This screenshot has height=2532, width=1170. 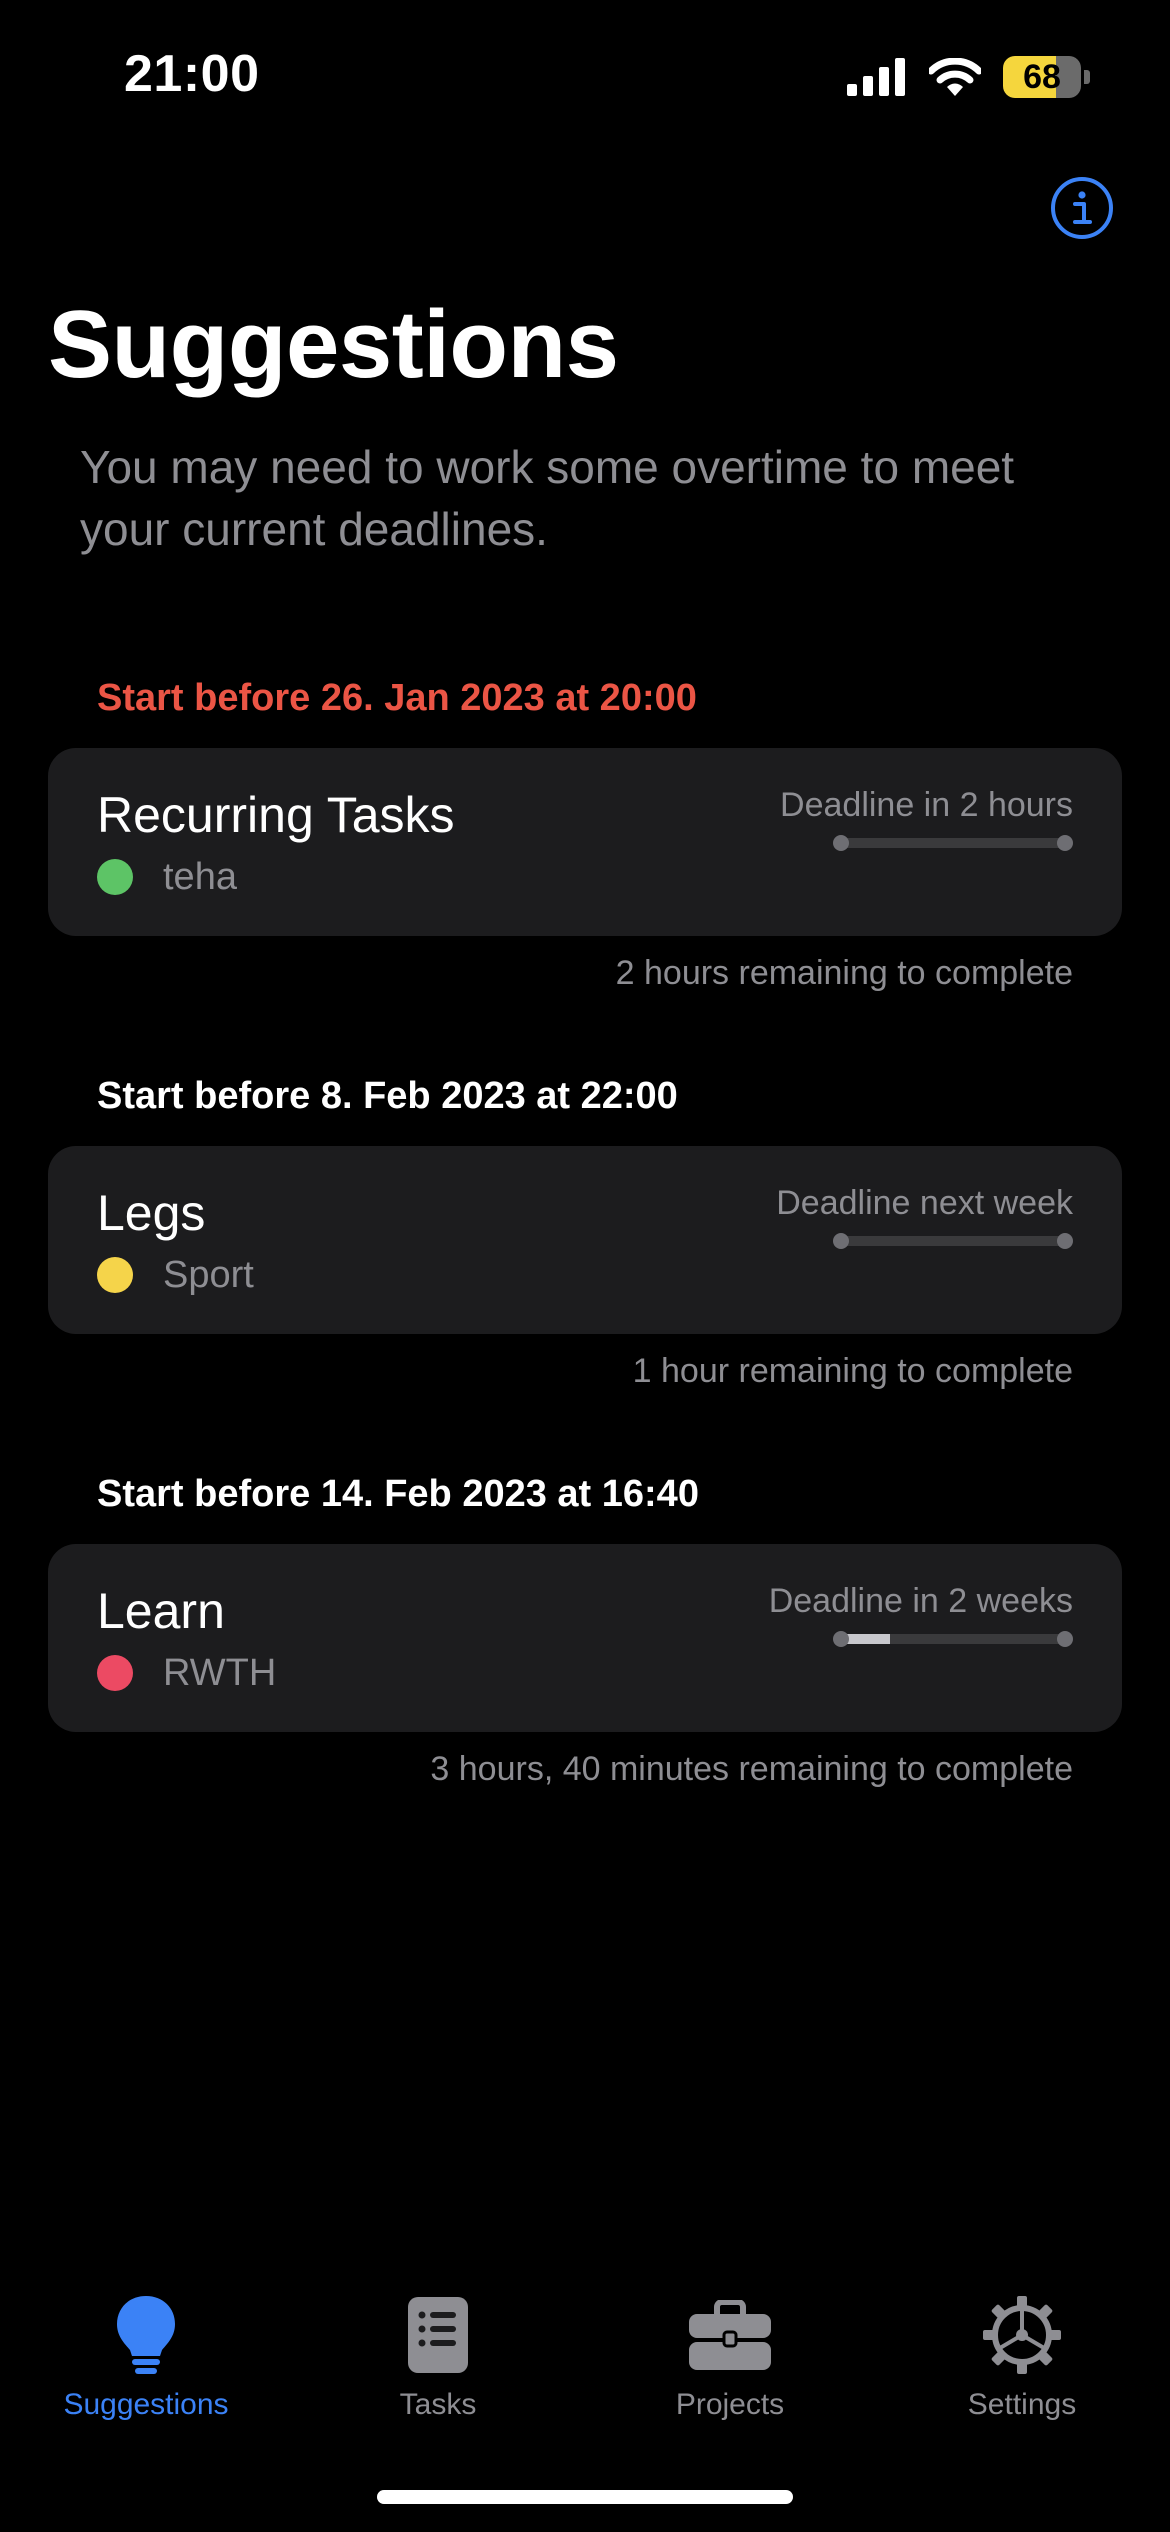 I want to click on deadline-label: Deadline in 2 weeks, so click(x=920, y=1601).